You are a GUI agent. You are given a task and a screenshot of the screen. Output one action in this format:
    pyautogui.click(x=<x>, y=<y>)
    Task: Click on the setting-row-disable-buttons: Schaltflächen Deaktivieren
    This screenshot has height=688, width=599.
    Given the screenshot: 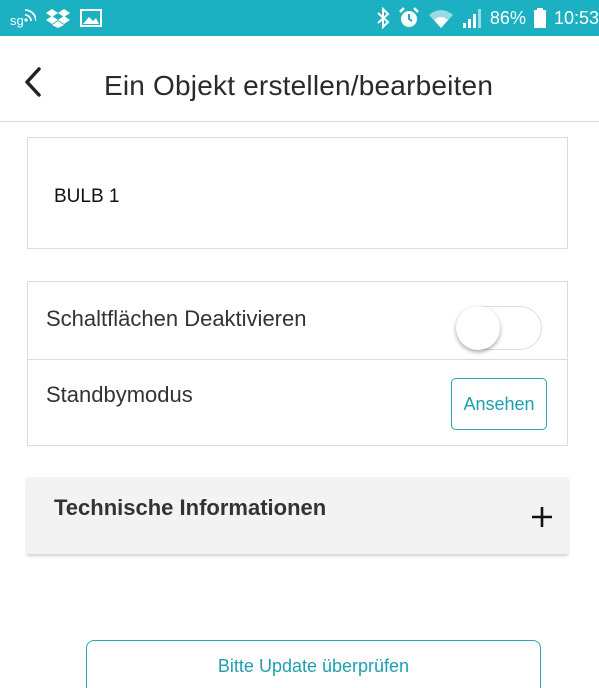 What is the action you would take?
    pyautogui.click(x=297, y=321)
    